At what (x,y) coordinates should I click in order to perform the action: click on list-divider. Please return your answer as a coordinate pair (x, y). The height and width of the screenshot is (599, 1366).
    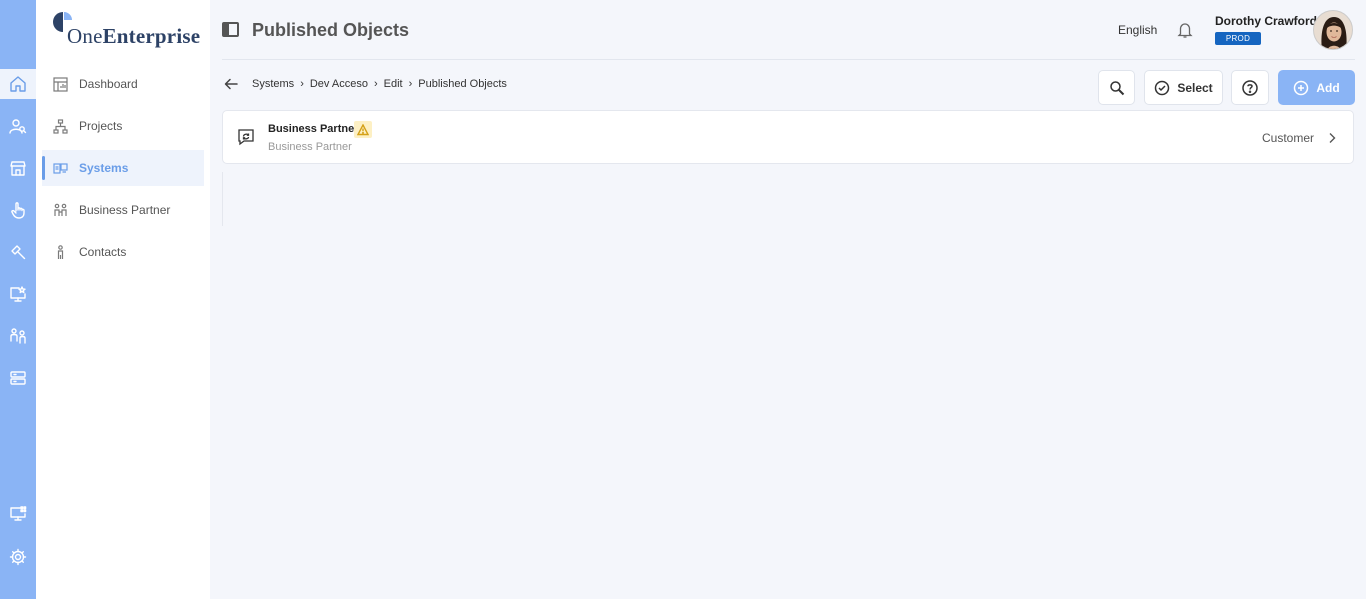
    Looking at the image, I should click on (222, 199).